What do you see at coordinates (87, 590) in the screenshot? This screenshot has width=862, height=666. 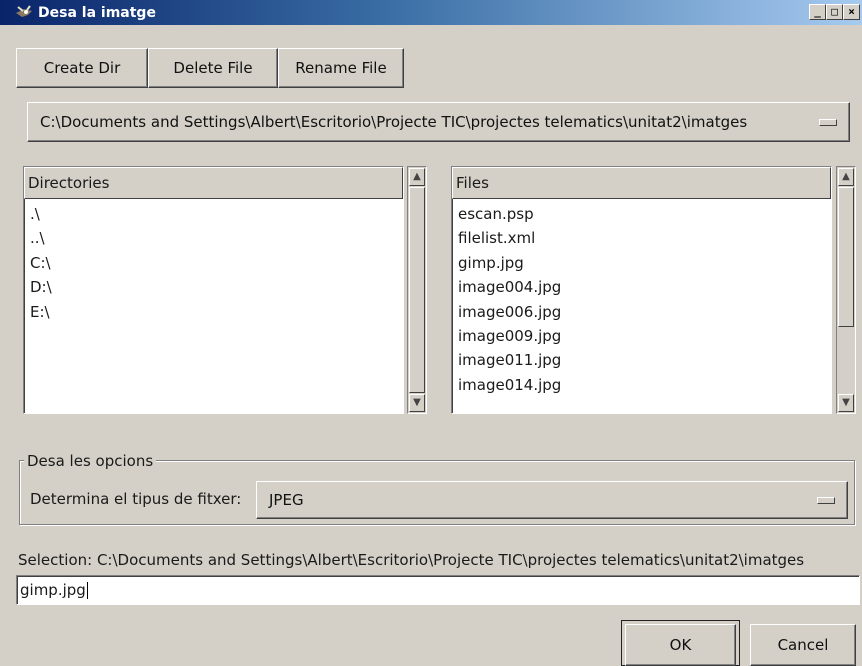 I see `text-caret` at bounding box center [87, 590].